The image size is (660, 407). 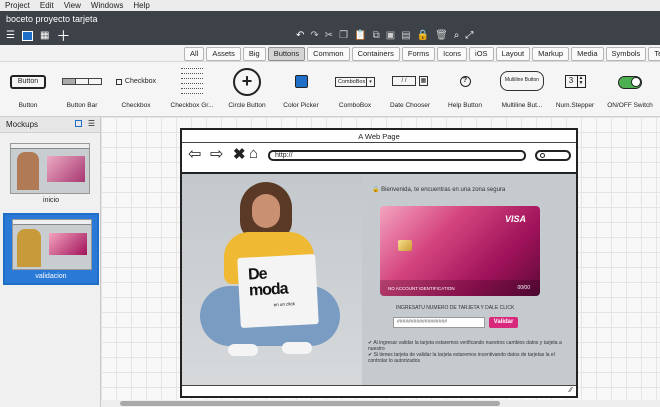 I want to click on mockup-preview-image, so click(x=50, y=168).